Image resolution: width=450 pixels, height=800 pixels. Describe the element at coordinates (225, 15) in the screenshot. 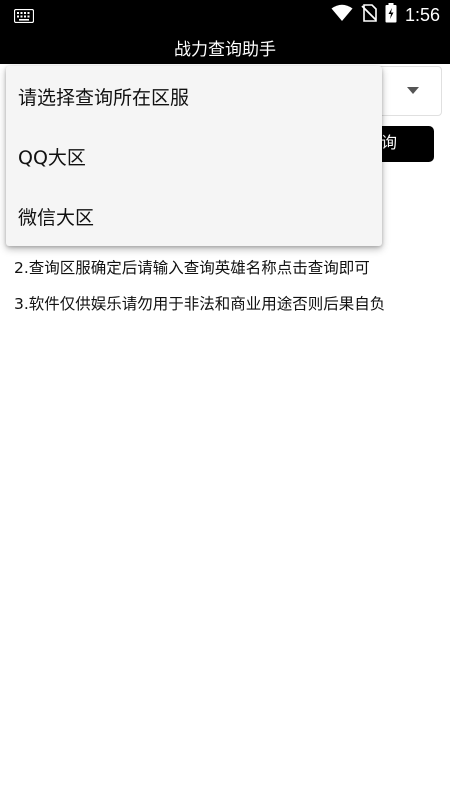

I see `status-bar: 1:56` at that location.